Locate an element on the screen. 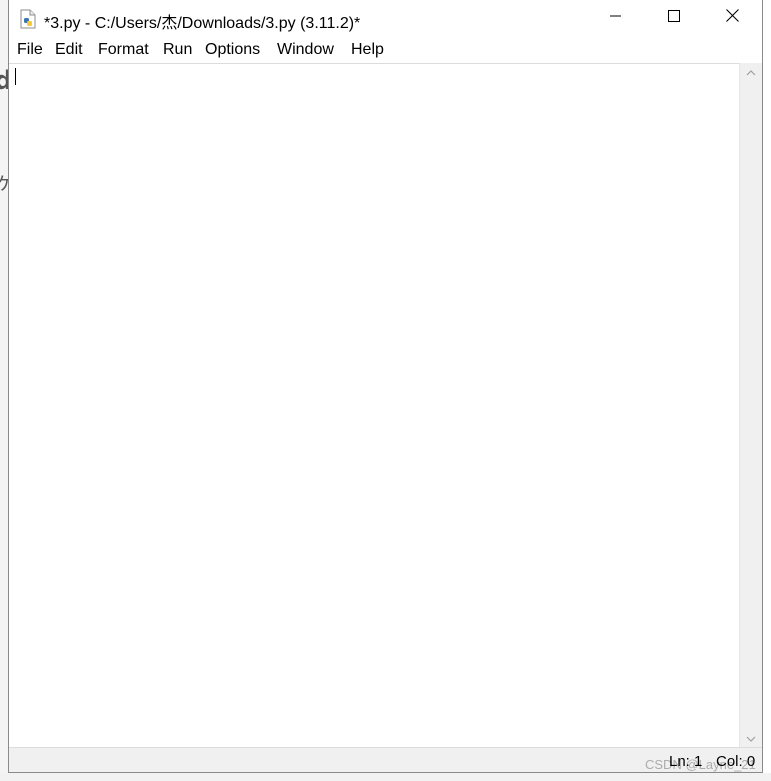  close-icon is located at coordinates (732, 18).